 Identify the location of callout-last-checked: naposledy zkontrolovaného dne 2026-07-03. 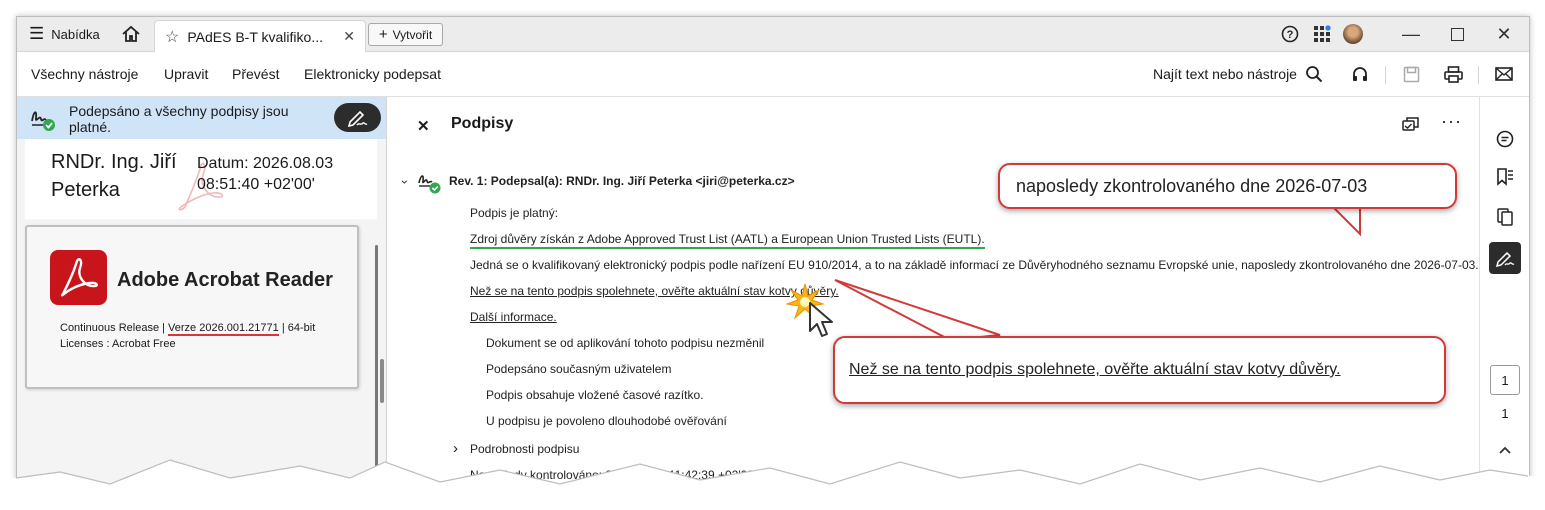
(1227, 186).